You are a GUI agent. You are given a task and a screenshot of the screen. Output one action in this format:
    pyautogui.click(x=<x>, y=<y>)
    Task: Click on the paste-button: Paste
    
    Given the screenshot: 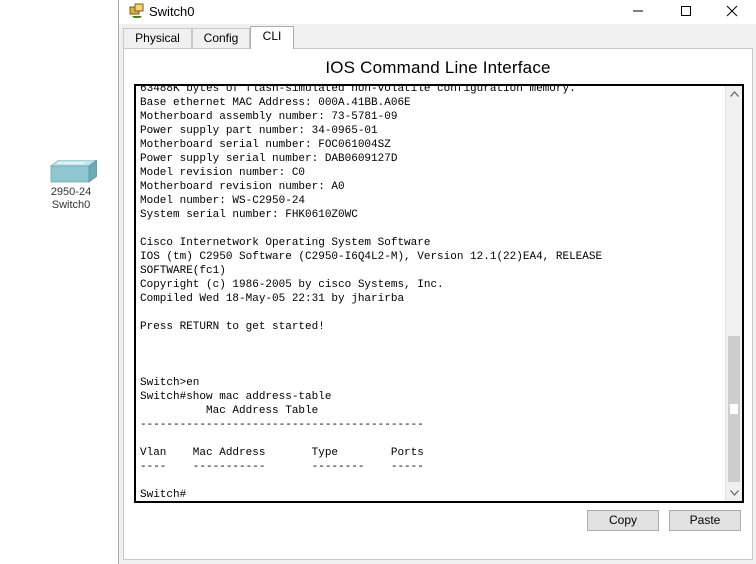 What is the action you would take?
    pyautogui.click(x=705, y=520)
    